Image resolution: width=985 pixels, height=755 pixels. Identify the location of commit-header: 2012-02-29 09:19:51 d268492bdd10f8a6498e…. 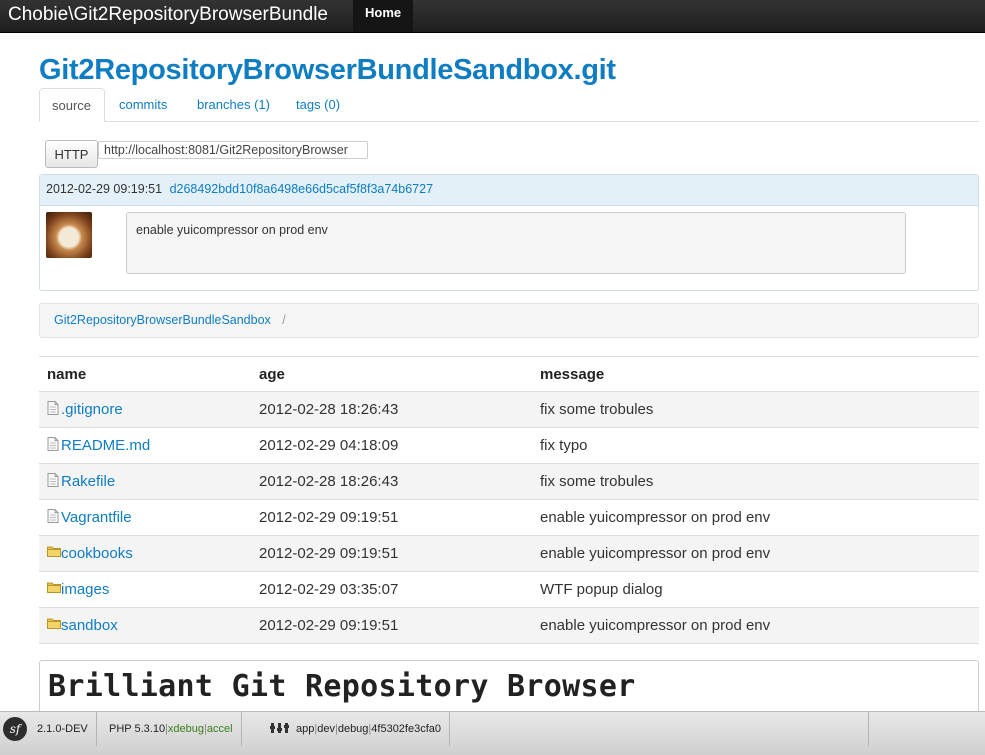
(509, 190).